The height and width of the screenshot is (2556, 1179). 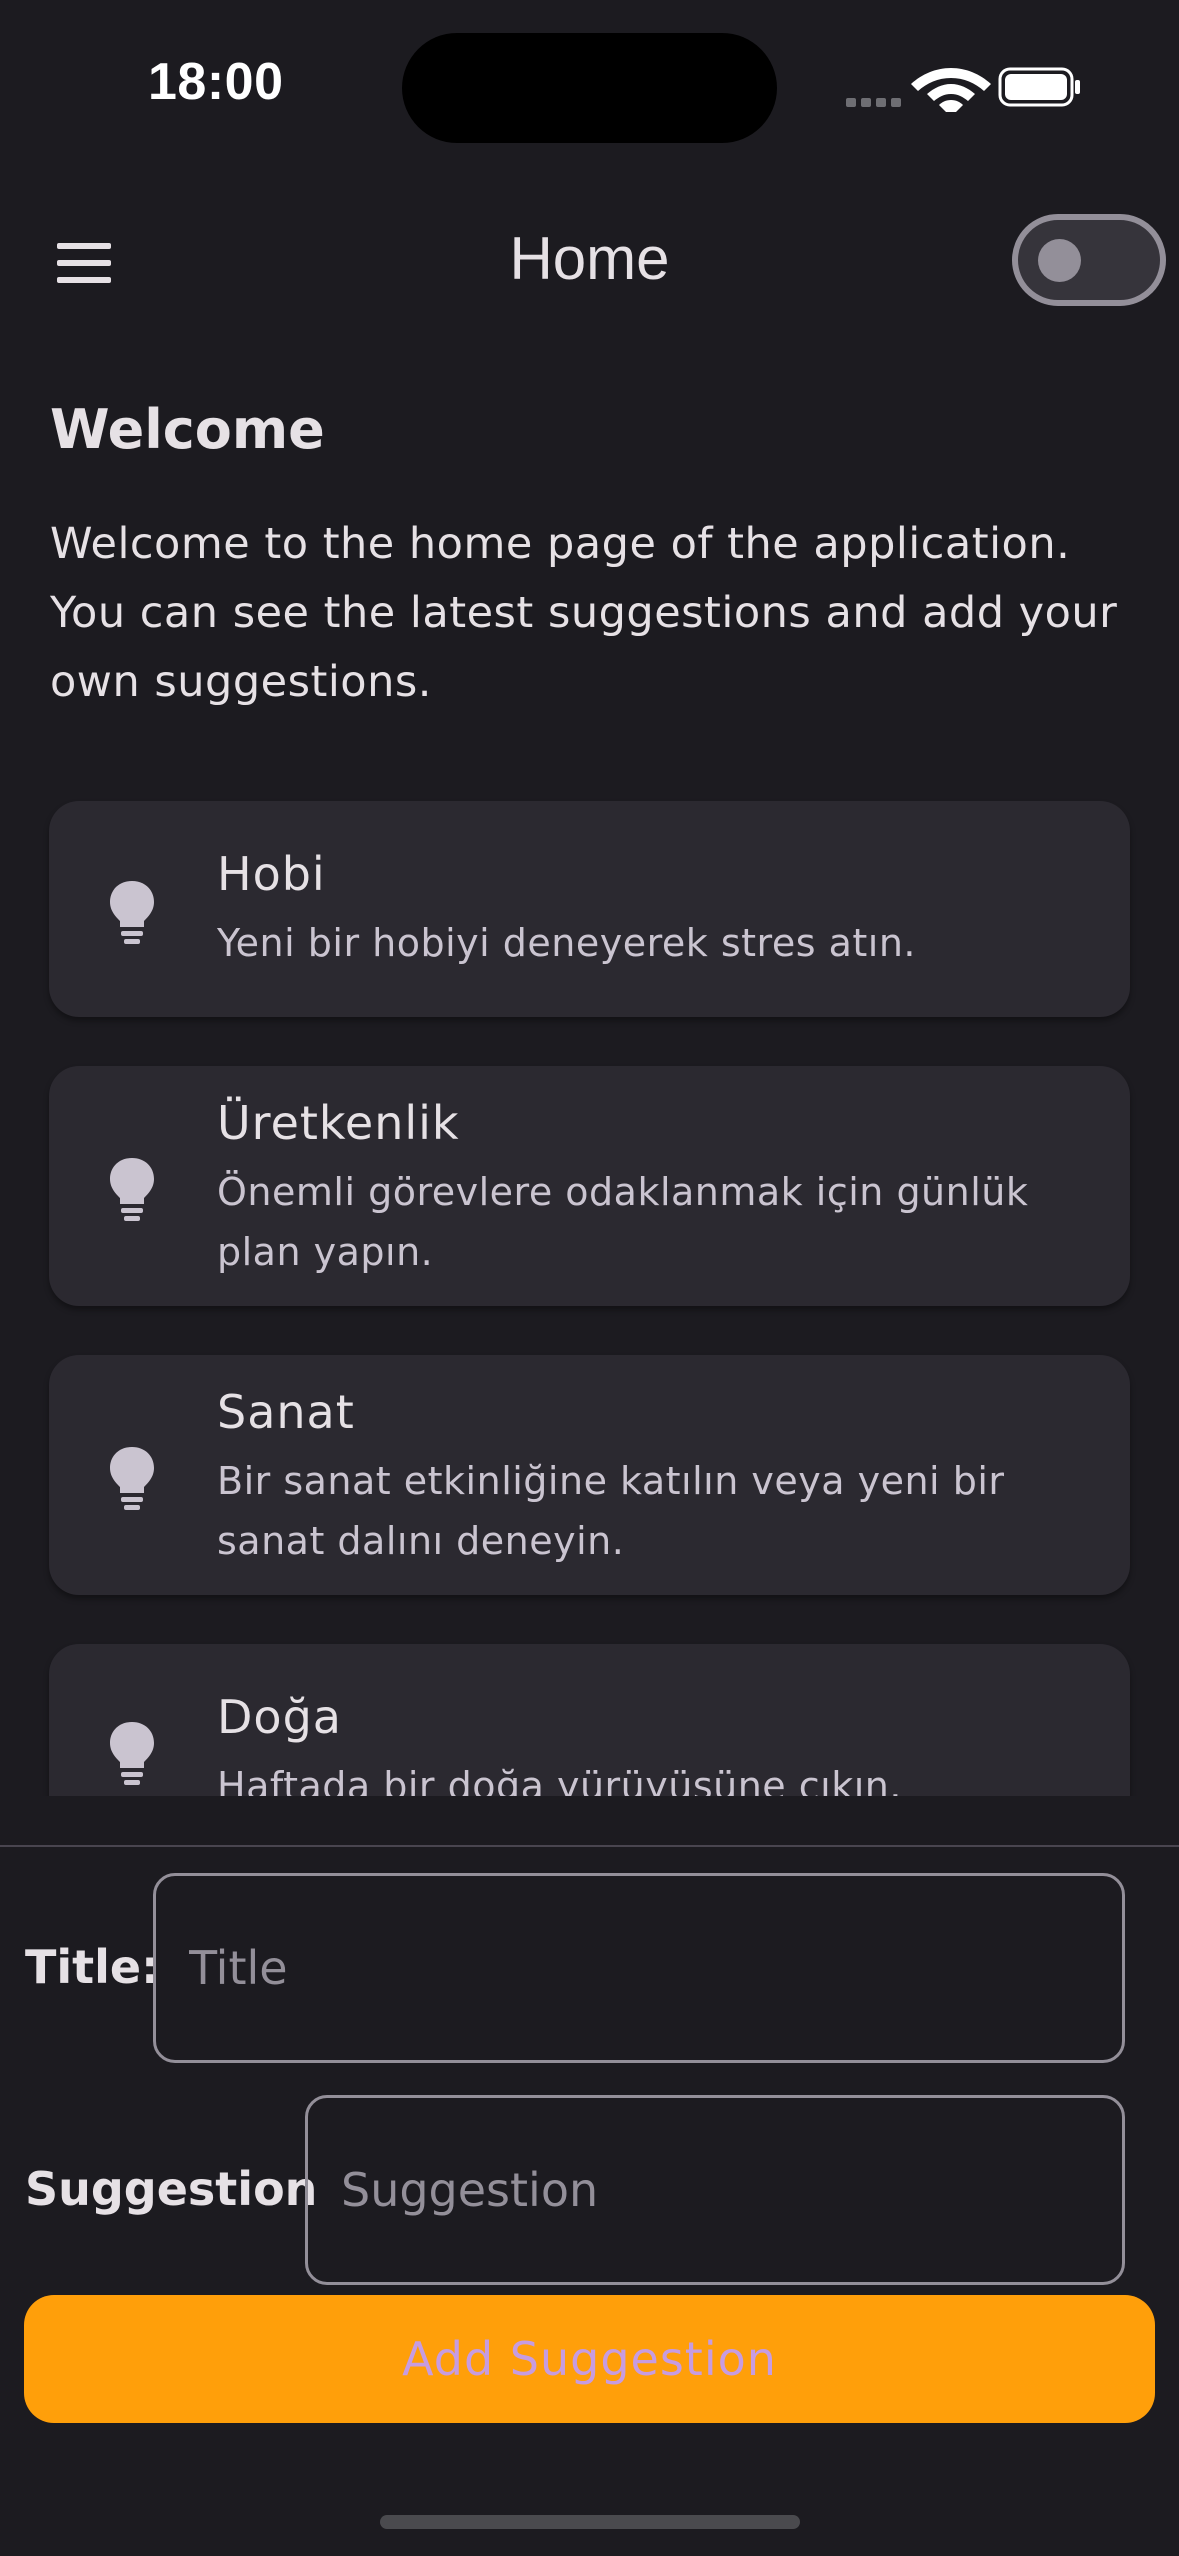 I want to click on status-icons, so click(x=965, y=88).